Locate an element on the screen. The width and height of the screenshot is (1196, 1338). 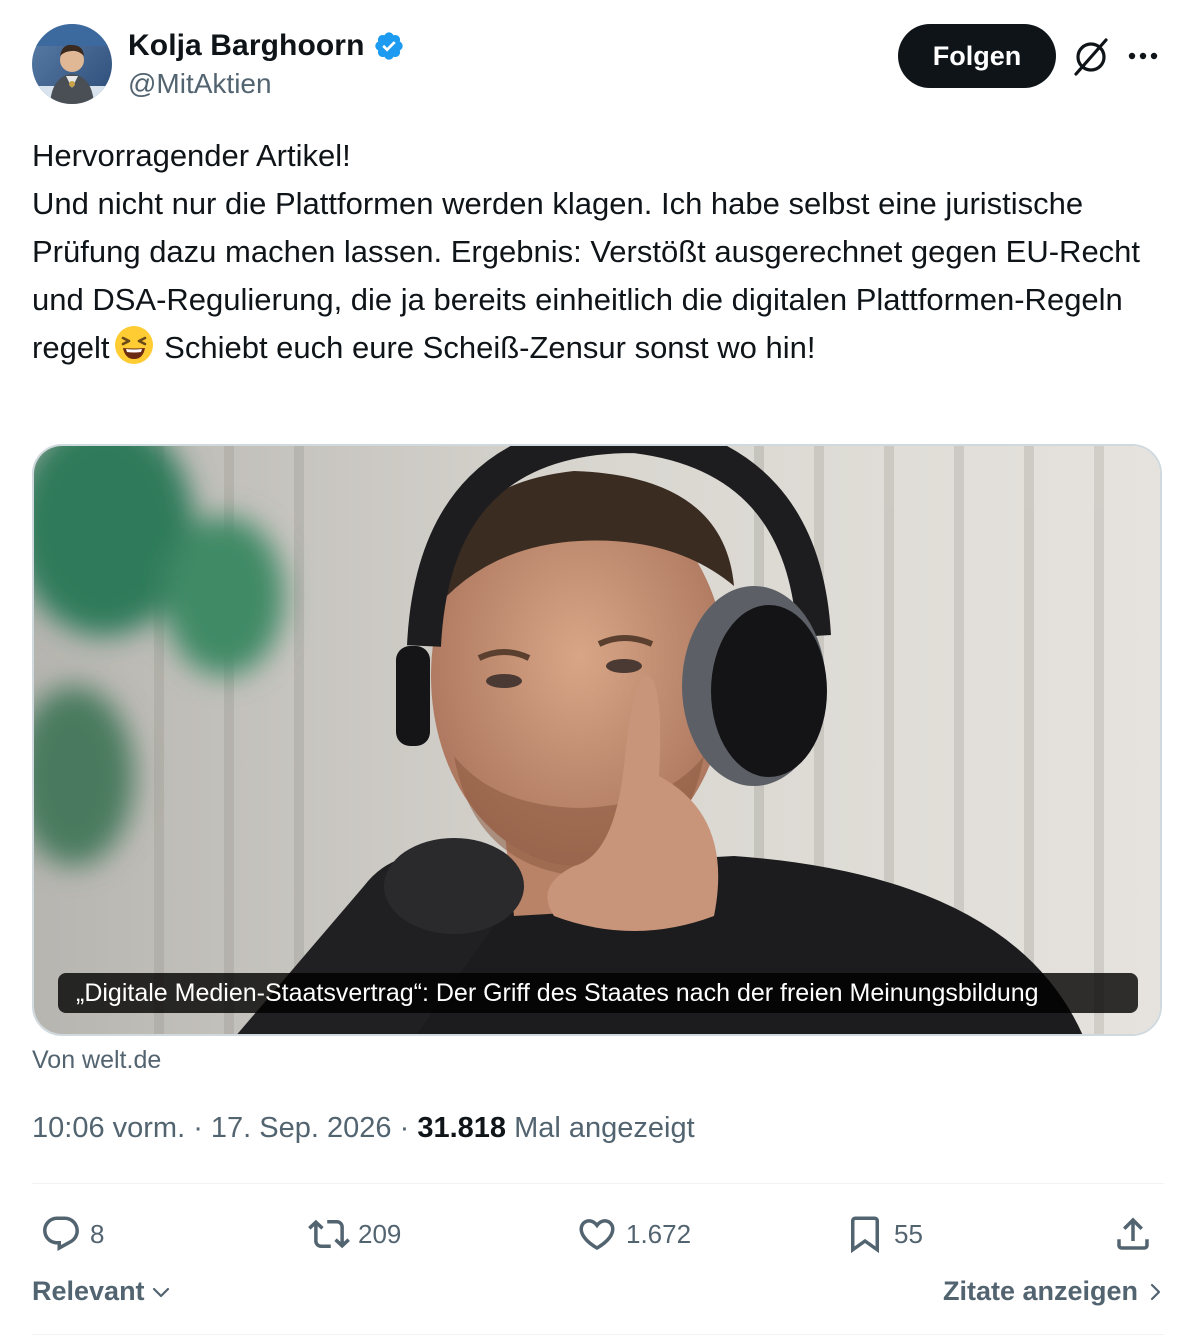
reply-button: 8 is located at coordinates (72, 1234).